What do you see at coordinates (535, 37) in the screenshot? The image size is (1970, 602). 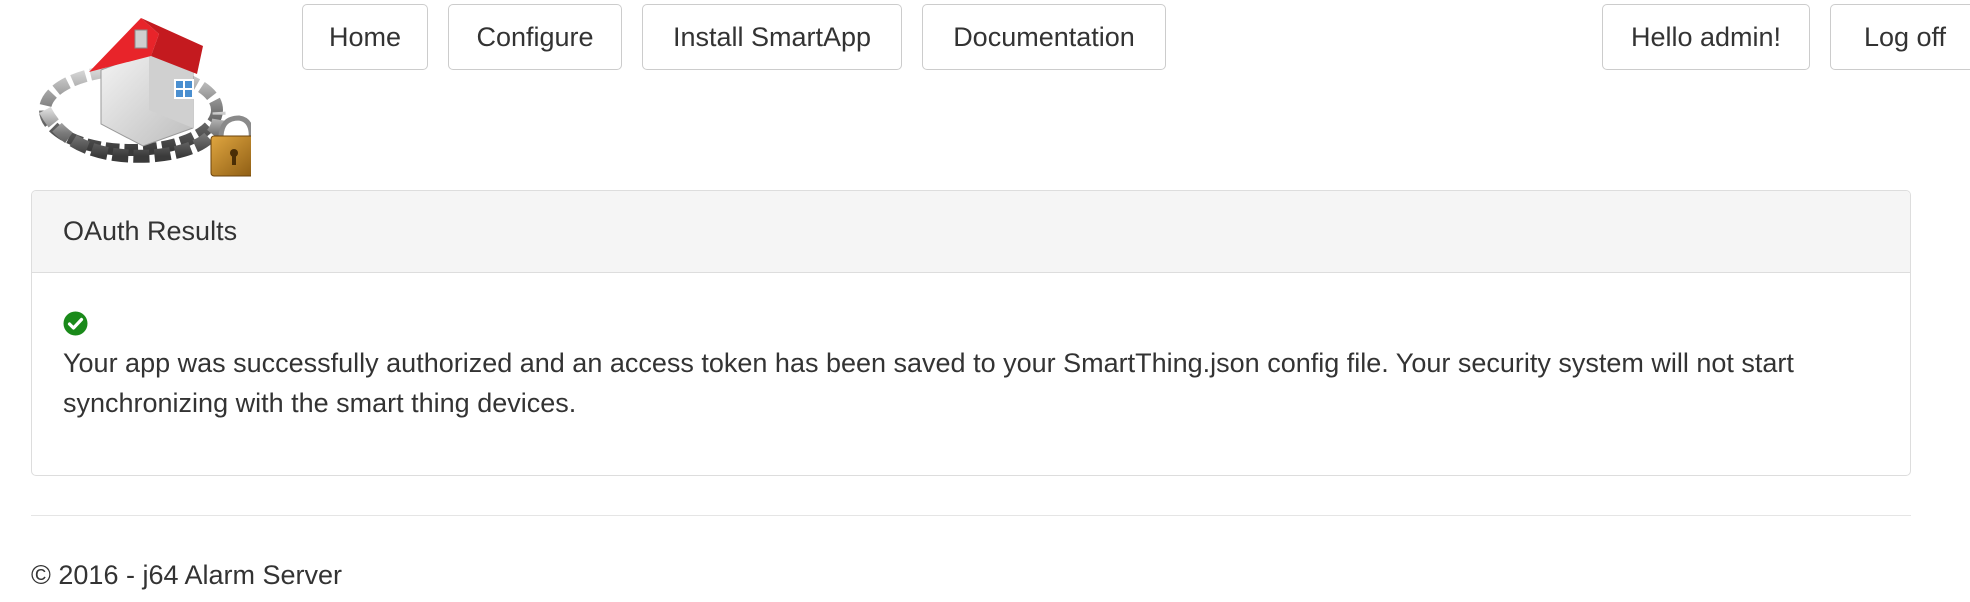 I see `configure-button: Configure` at bounding box center [535, 37].